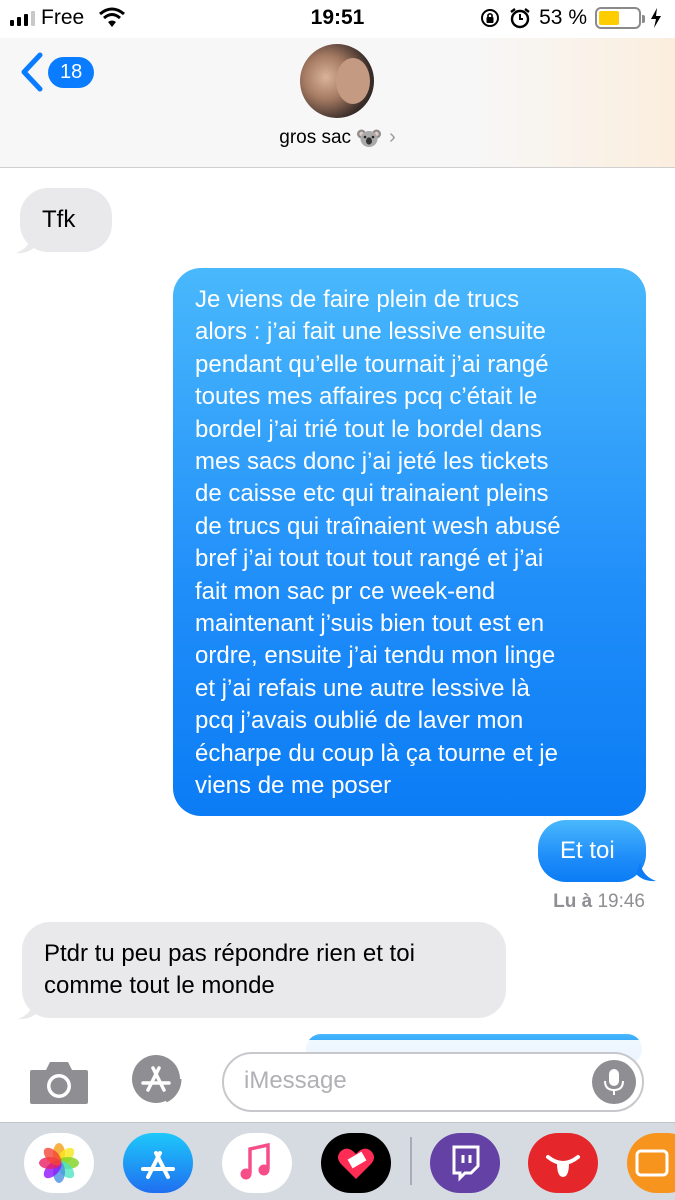 This screenshot has width=675, height=1200. Describe the element at coordinates (315, 137) in the screenshot. I see `contact-name: gros sac` at that location.